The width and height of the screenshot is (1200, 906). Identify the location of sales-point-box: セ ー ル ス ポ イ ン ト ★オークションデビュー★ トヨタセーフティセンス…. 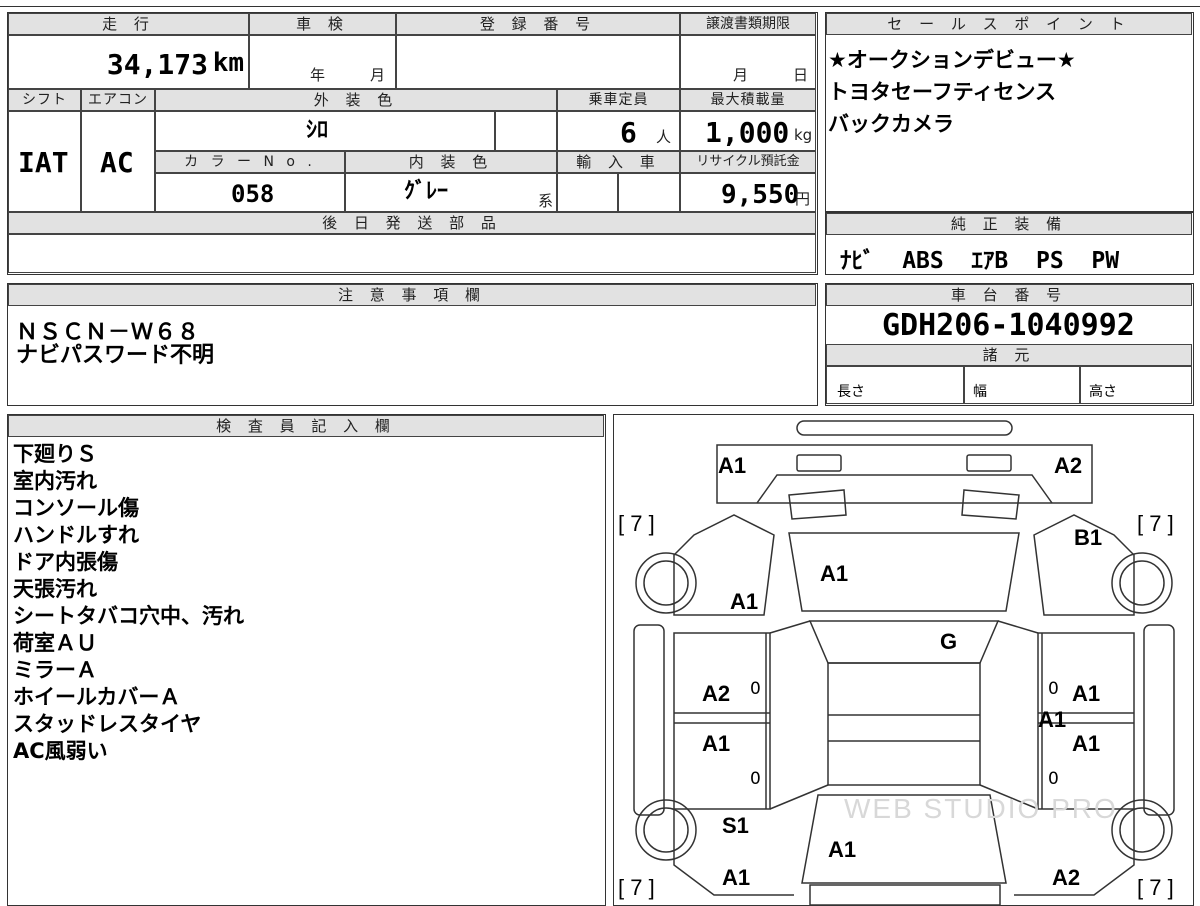
(1009, 112).